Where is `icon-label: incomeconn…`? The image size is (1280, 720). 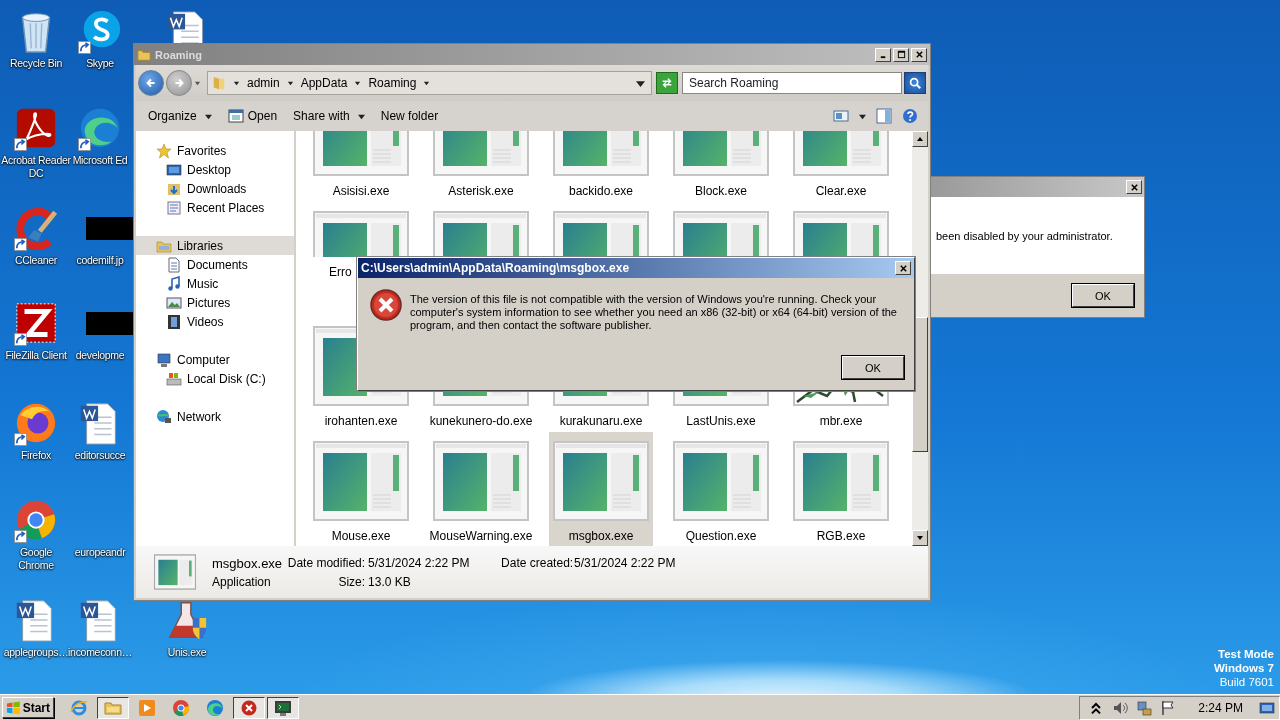 icon-label: incomeconn… is located at coordinates (100, 652).